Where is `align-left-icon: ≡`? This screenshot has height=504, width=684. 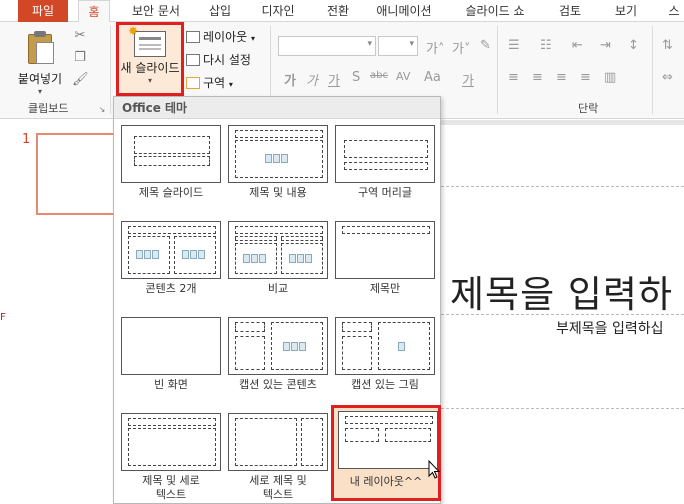 align-left-icon: ≡ is located at coordinates (513, 77).